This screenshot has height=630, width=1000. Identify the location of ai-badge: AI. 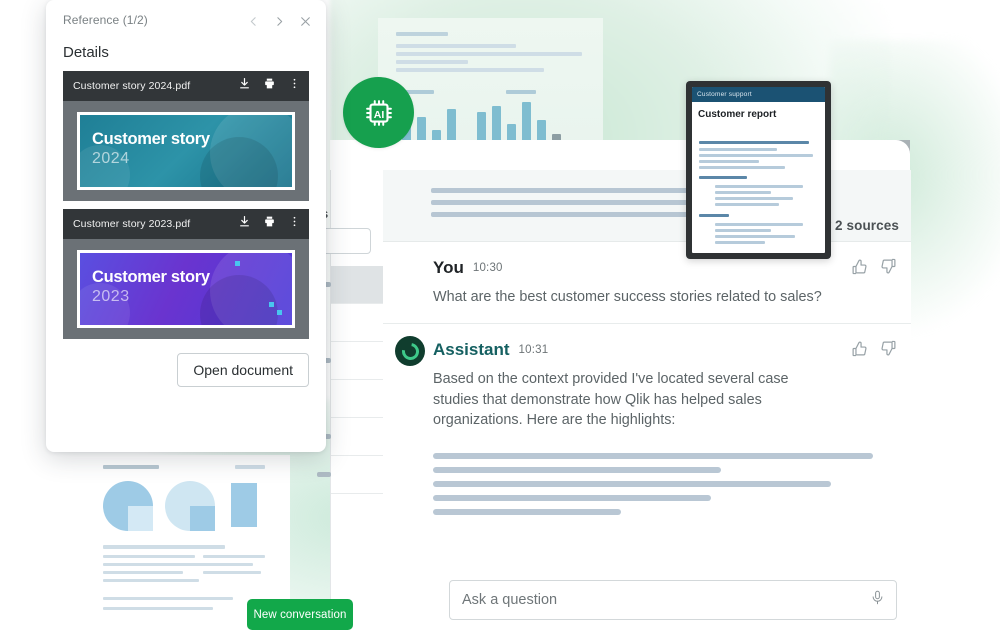
(378, 112).